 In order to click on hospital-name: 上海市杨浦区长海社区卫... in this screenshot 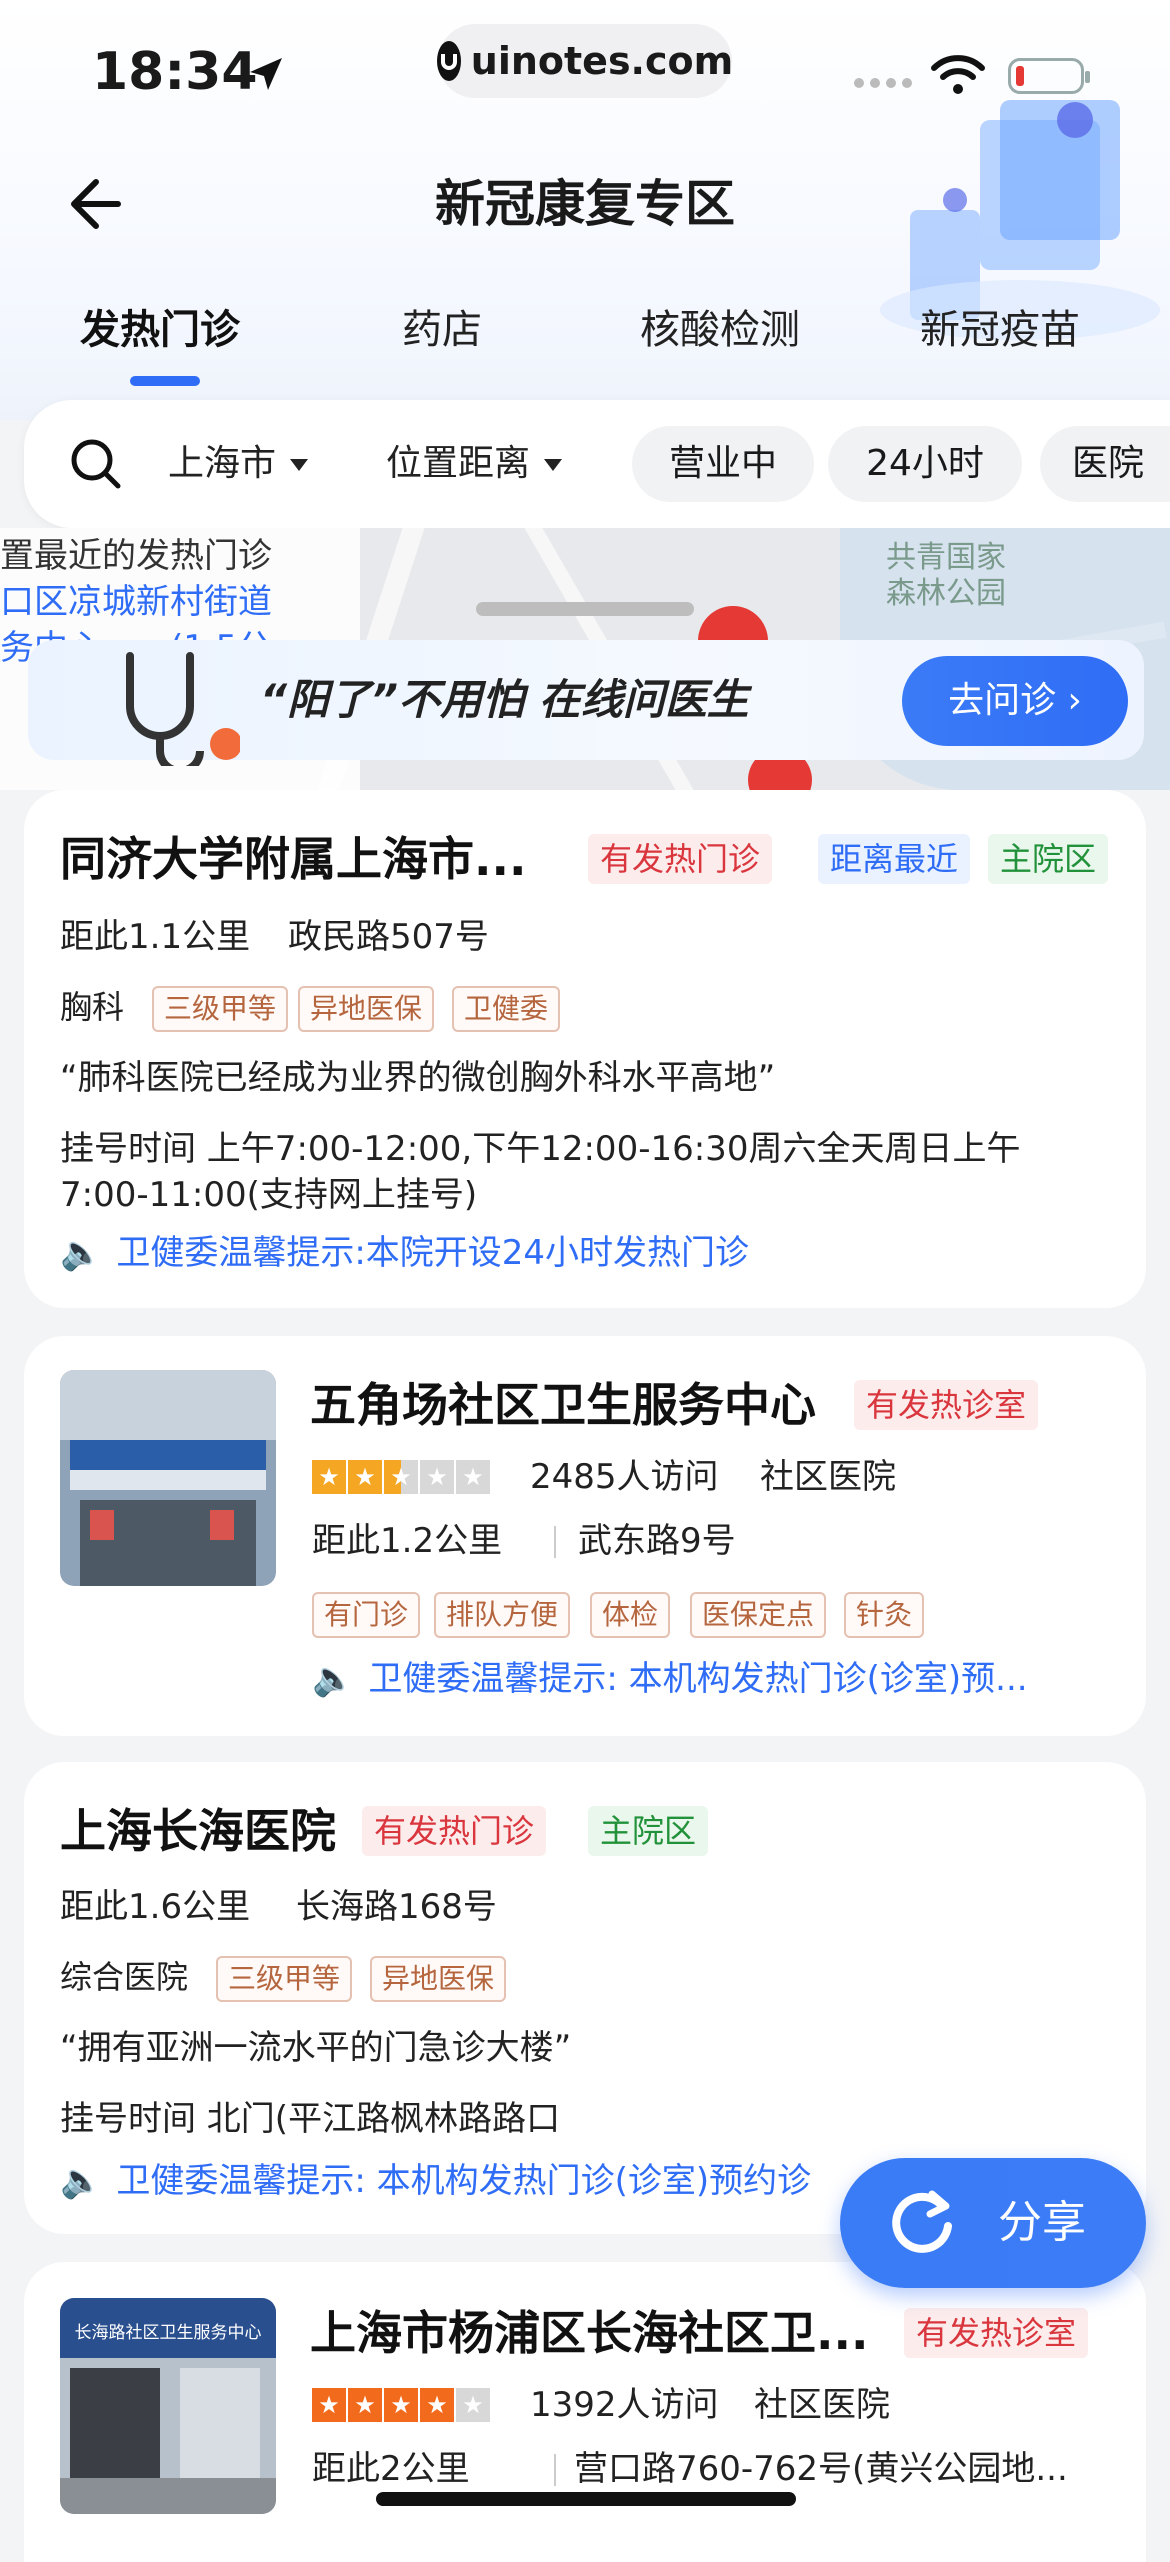, I will do `click(589, 2333)`.